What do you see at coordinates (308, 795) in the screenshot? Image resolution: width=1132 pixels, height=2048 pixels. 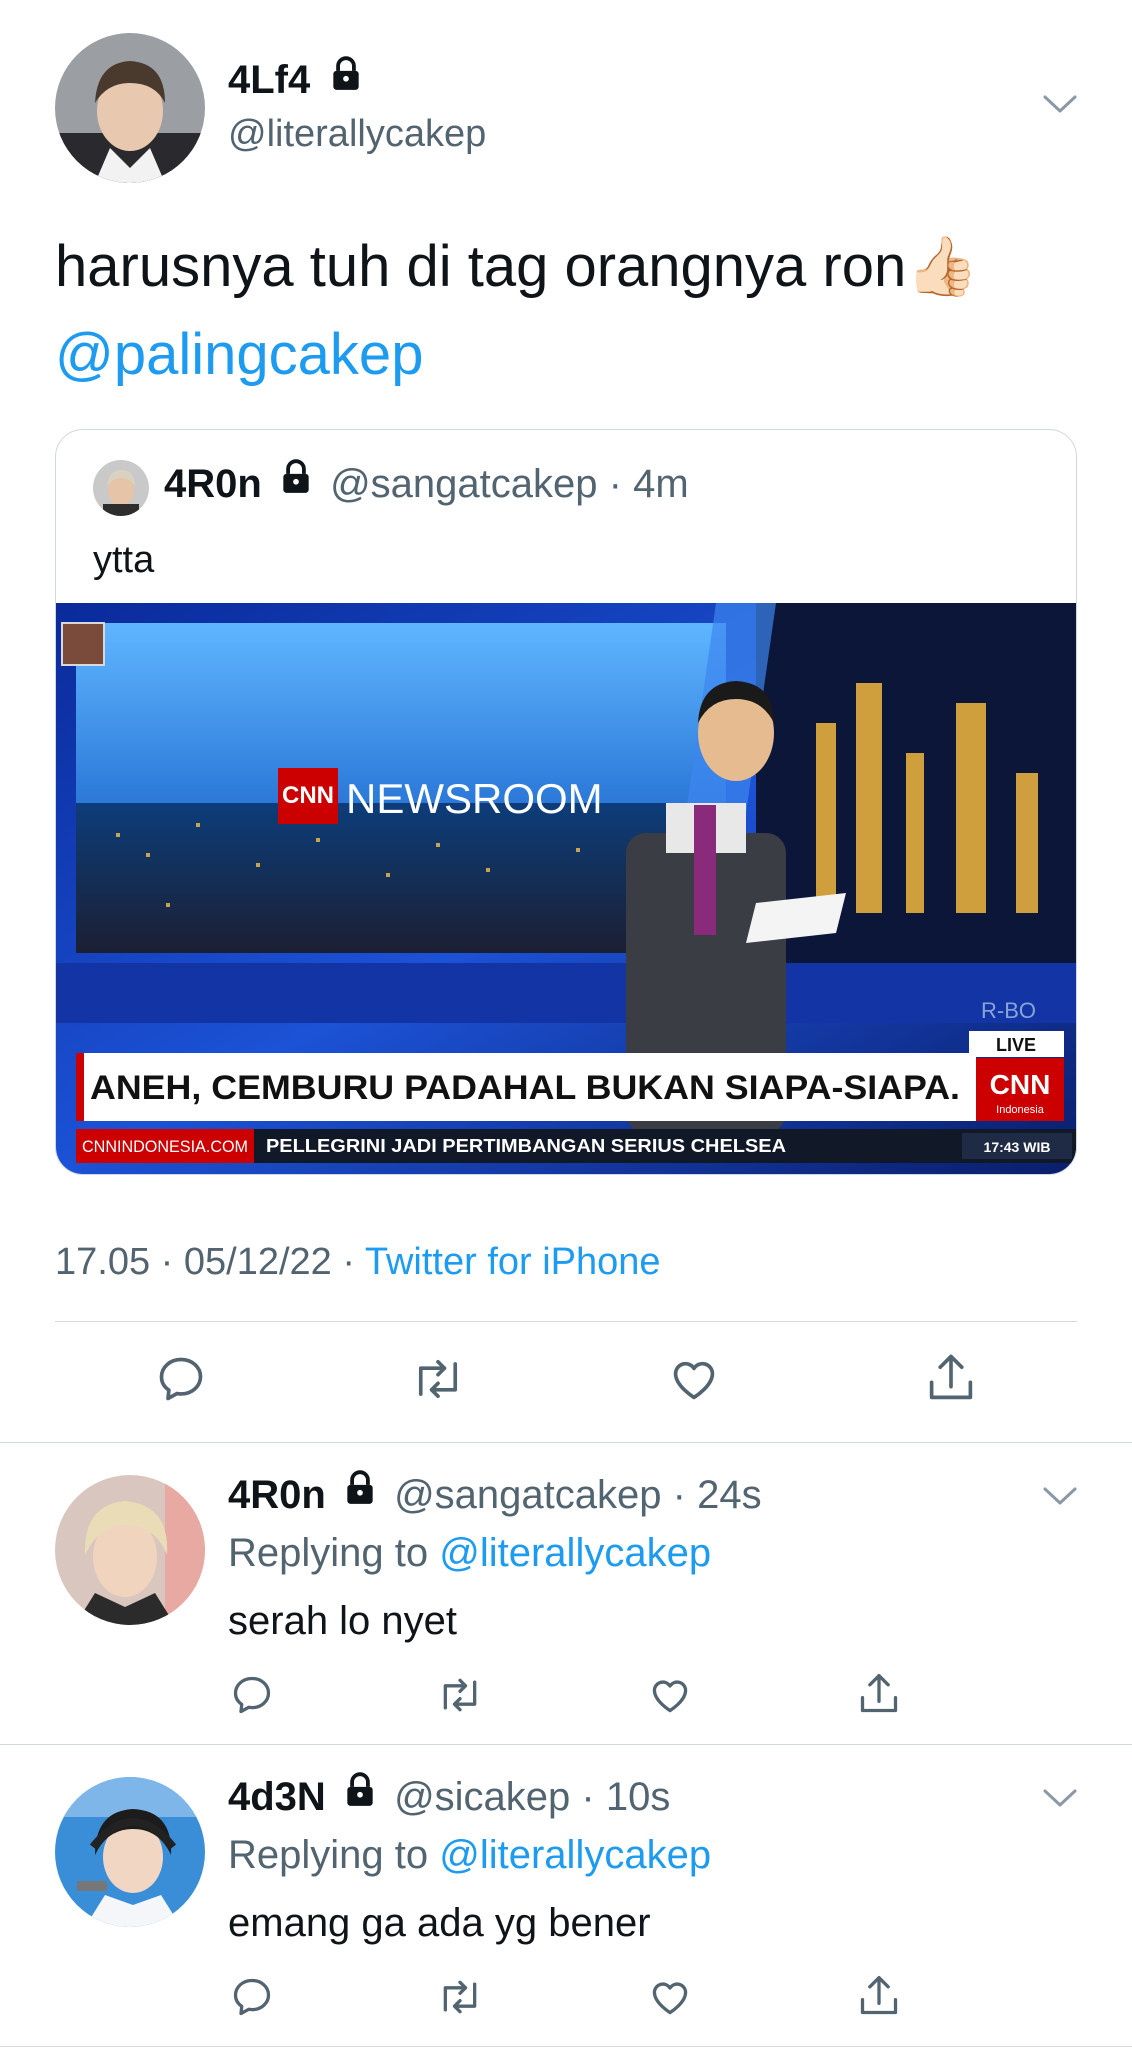 I see `cnn-logo-small: CNN` at bounding box center [308, 795].